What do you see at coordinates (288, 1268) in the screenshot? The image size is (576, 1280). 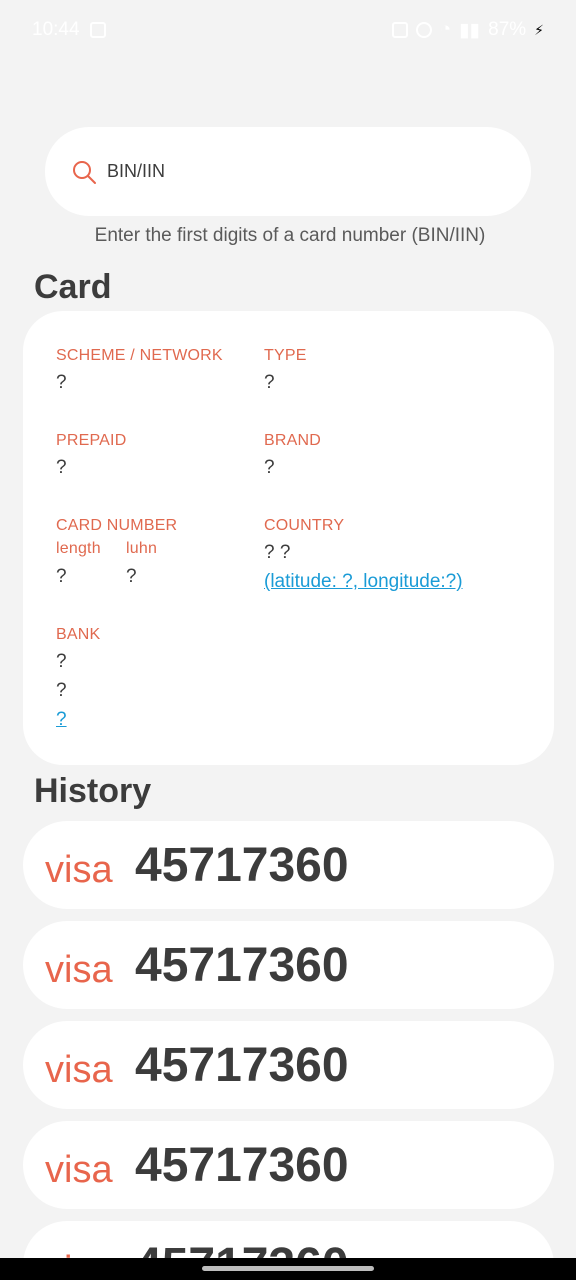 I see `home-handle` at bounding box center [288, 1268].